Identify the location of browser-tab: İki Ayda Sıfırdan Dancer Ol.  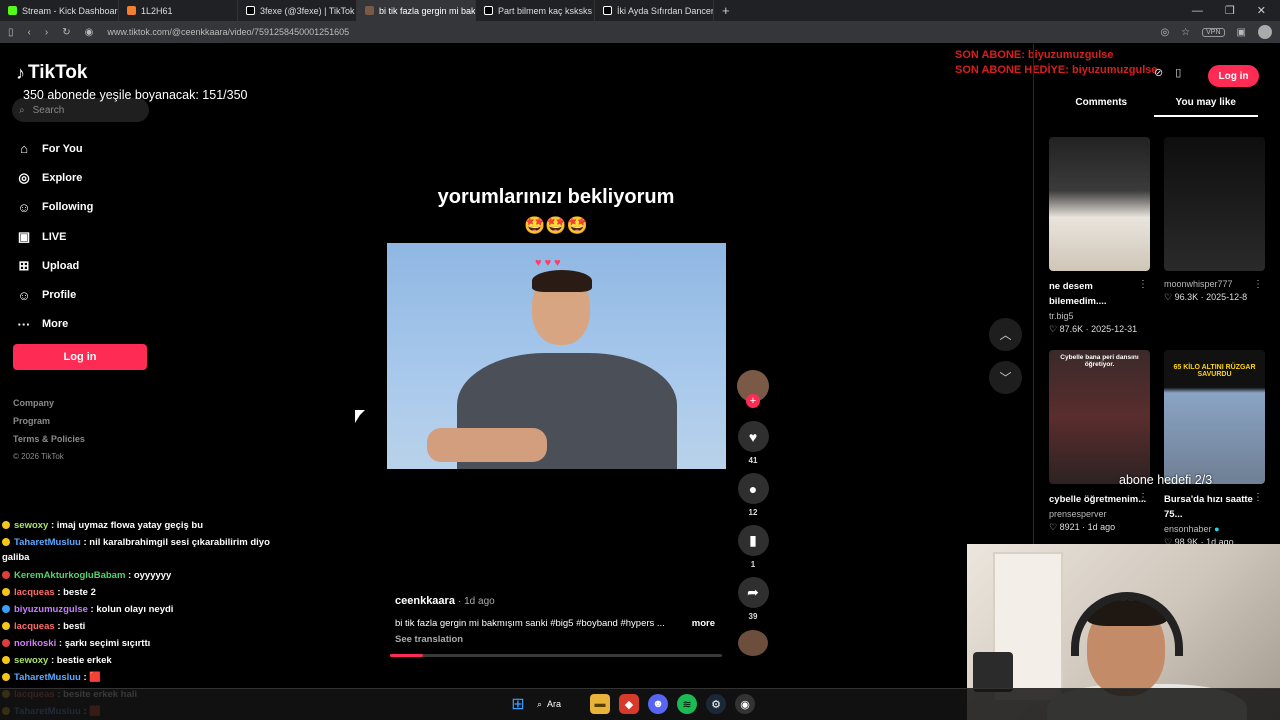
(654, 10).